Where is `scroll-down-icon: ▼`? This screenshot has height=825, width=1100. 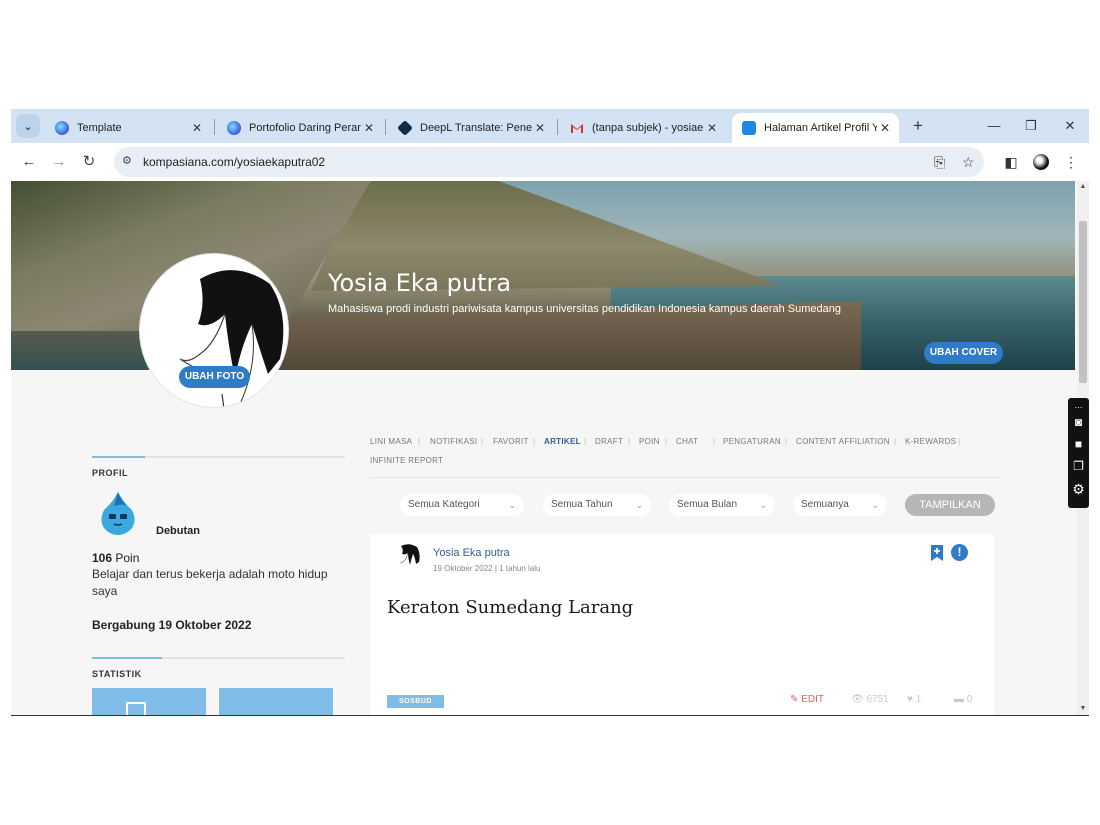
scroll-down-icon: ▼ is located at coordinates (1083, 708).